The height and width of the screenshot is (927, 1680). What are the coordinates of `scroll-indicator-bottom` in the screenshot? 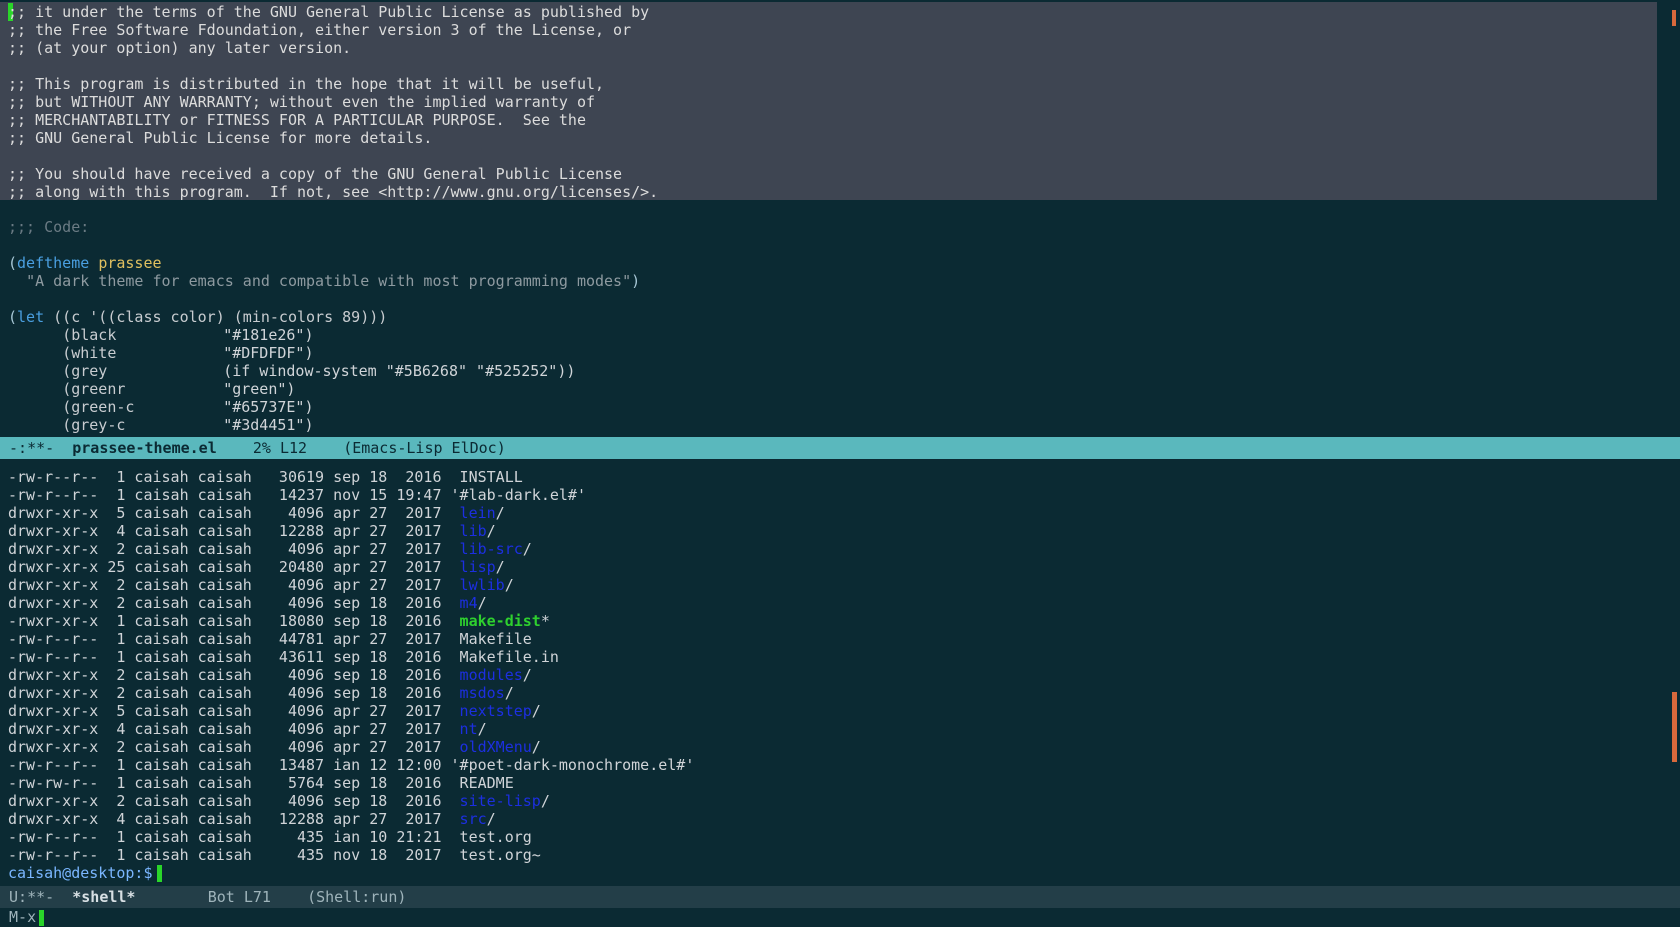 It's located at (1674, 727).